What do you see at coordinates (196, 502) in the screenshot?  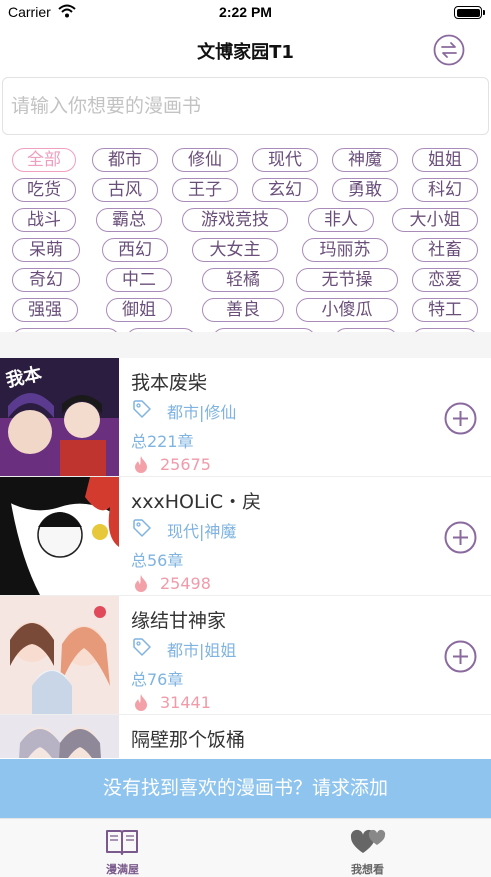 I see `manga-title: xxxHOLiC・戻` at bounding box center [196, 502].